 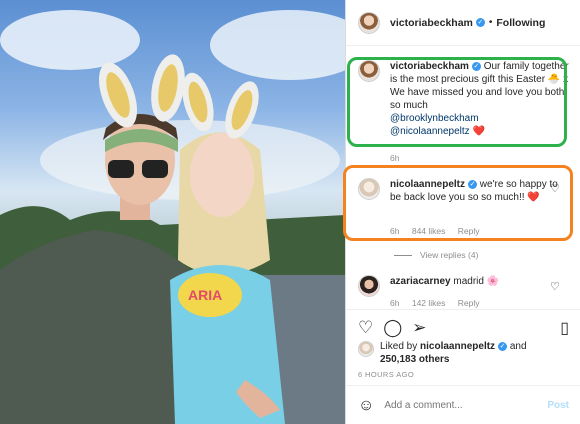 What do you see at coordinates (457, 346) in the screenshot?
I see `liked-user: nicolaannepeltz` at bounding box center [457, 346].